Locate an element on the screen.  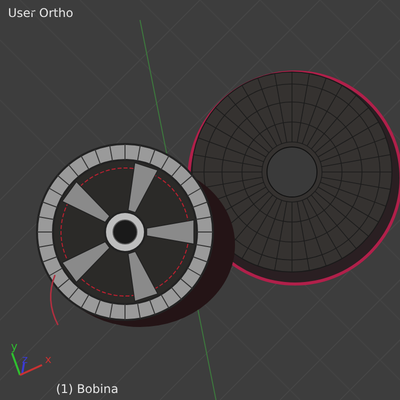
axis-label: x is located at coordinates (48, 359).